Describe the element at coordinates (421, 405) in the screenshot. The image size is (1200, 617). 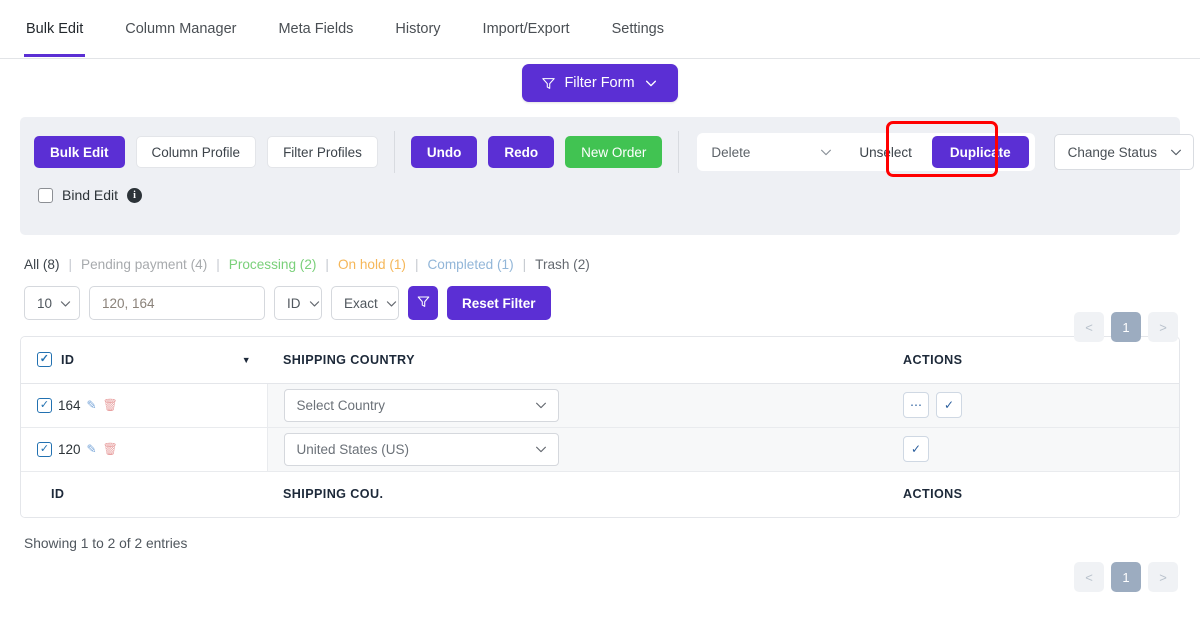
I see `shipping-country-select: Select Country` at that location.